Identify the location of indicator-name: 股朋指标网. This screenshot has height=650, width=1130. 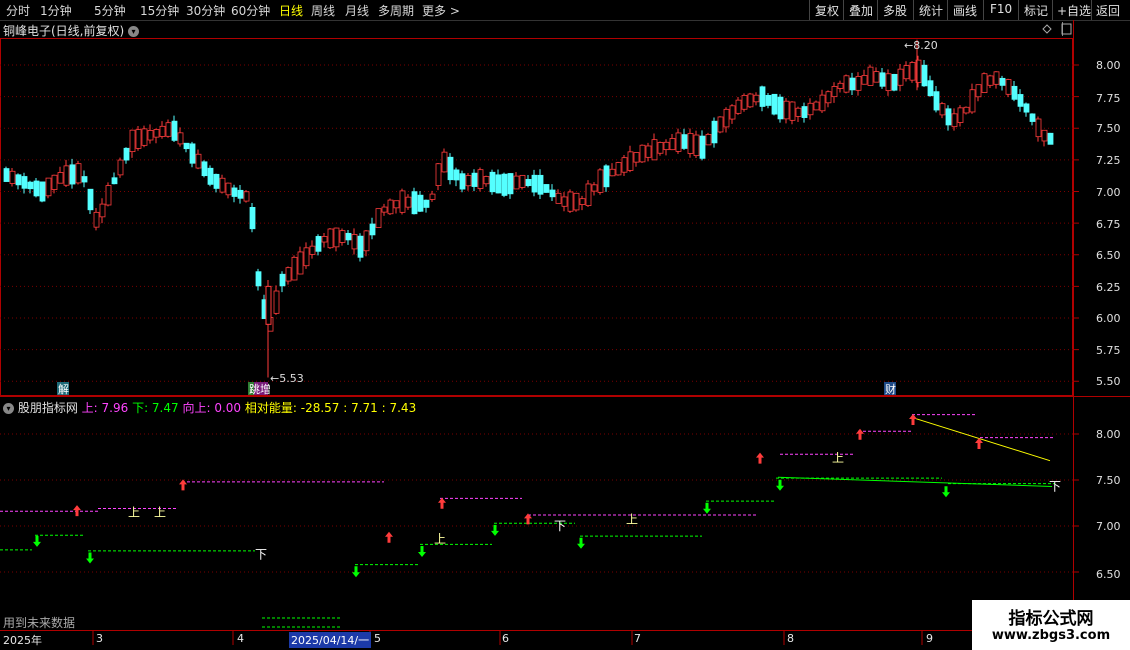
(47, 408).